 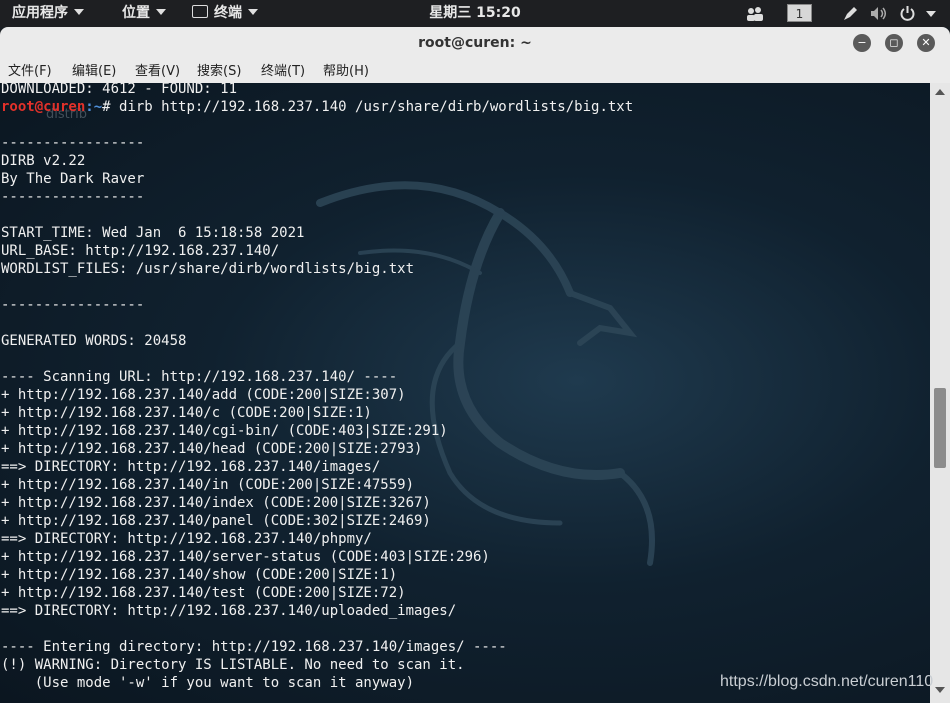 What do you see at coordinates (799, 13) in the screenshot?
I see `workspace-indicator: 1` at bounding box center [799, 13].